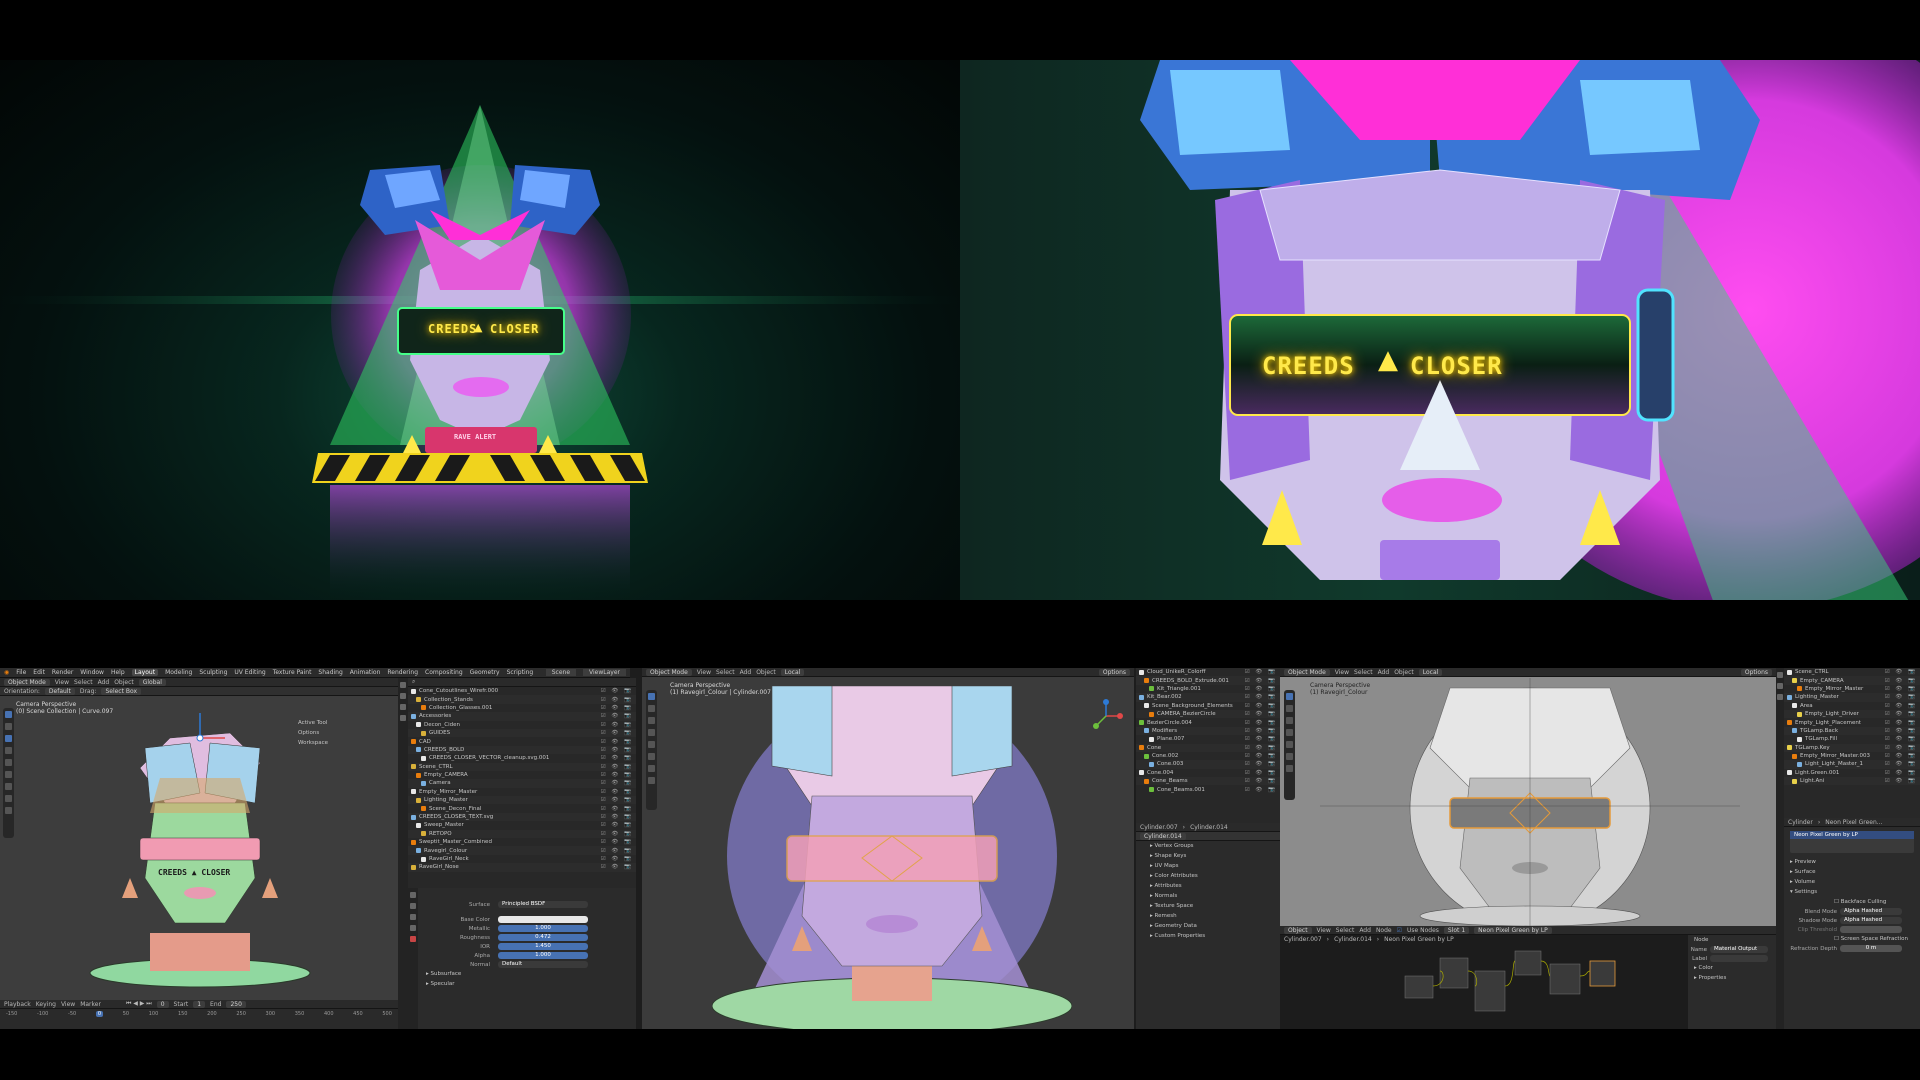  I want to click on outliner-item: Cone_Beams.001 ☑ 👁 📷, so click(1208, 789).